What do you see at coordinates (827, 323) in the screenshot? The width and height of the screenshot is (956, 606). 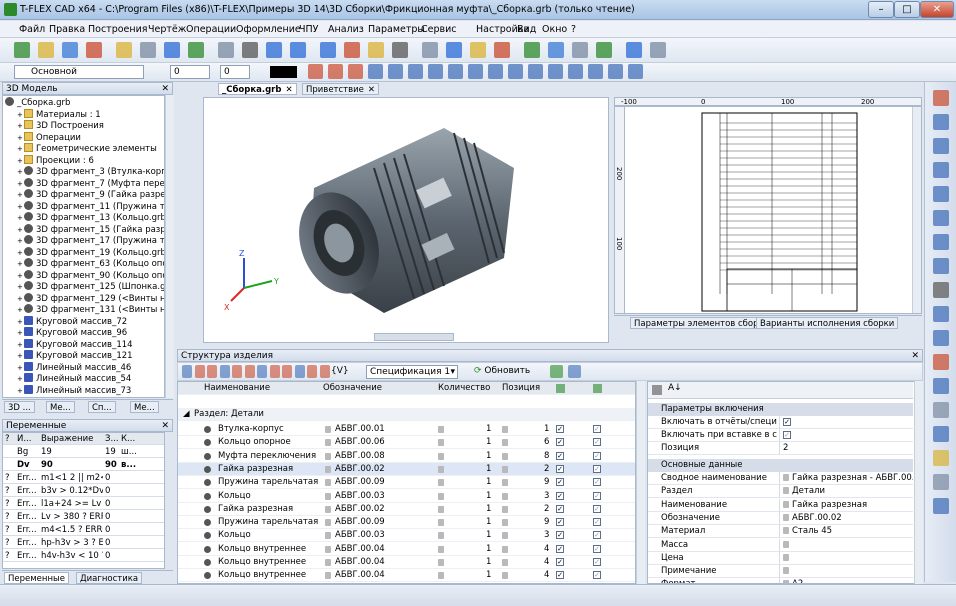 I see `view2d-tab-1: Варианты исполнения сборки` at bounding box center [827, 323].